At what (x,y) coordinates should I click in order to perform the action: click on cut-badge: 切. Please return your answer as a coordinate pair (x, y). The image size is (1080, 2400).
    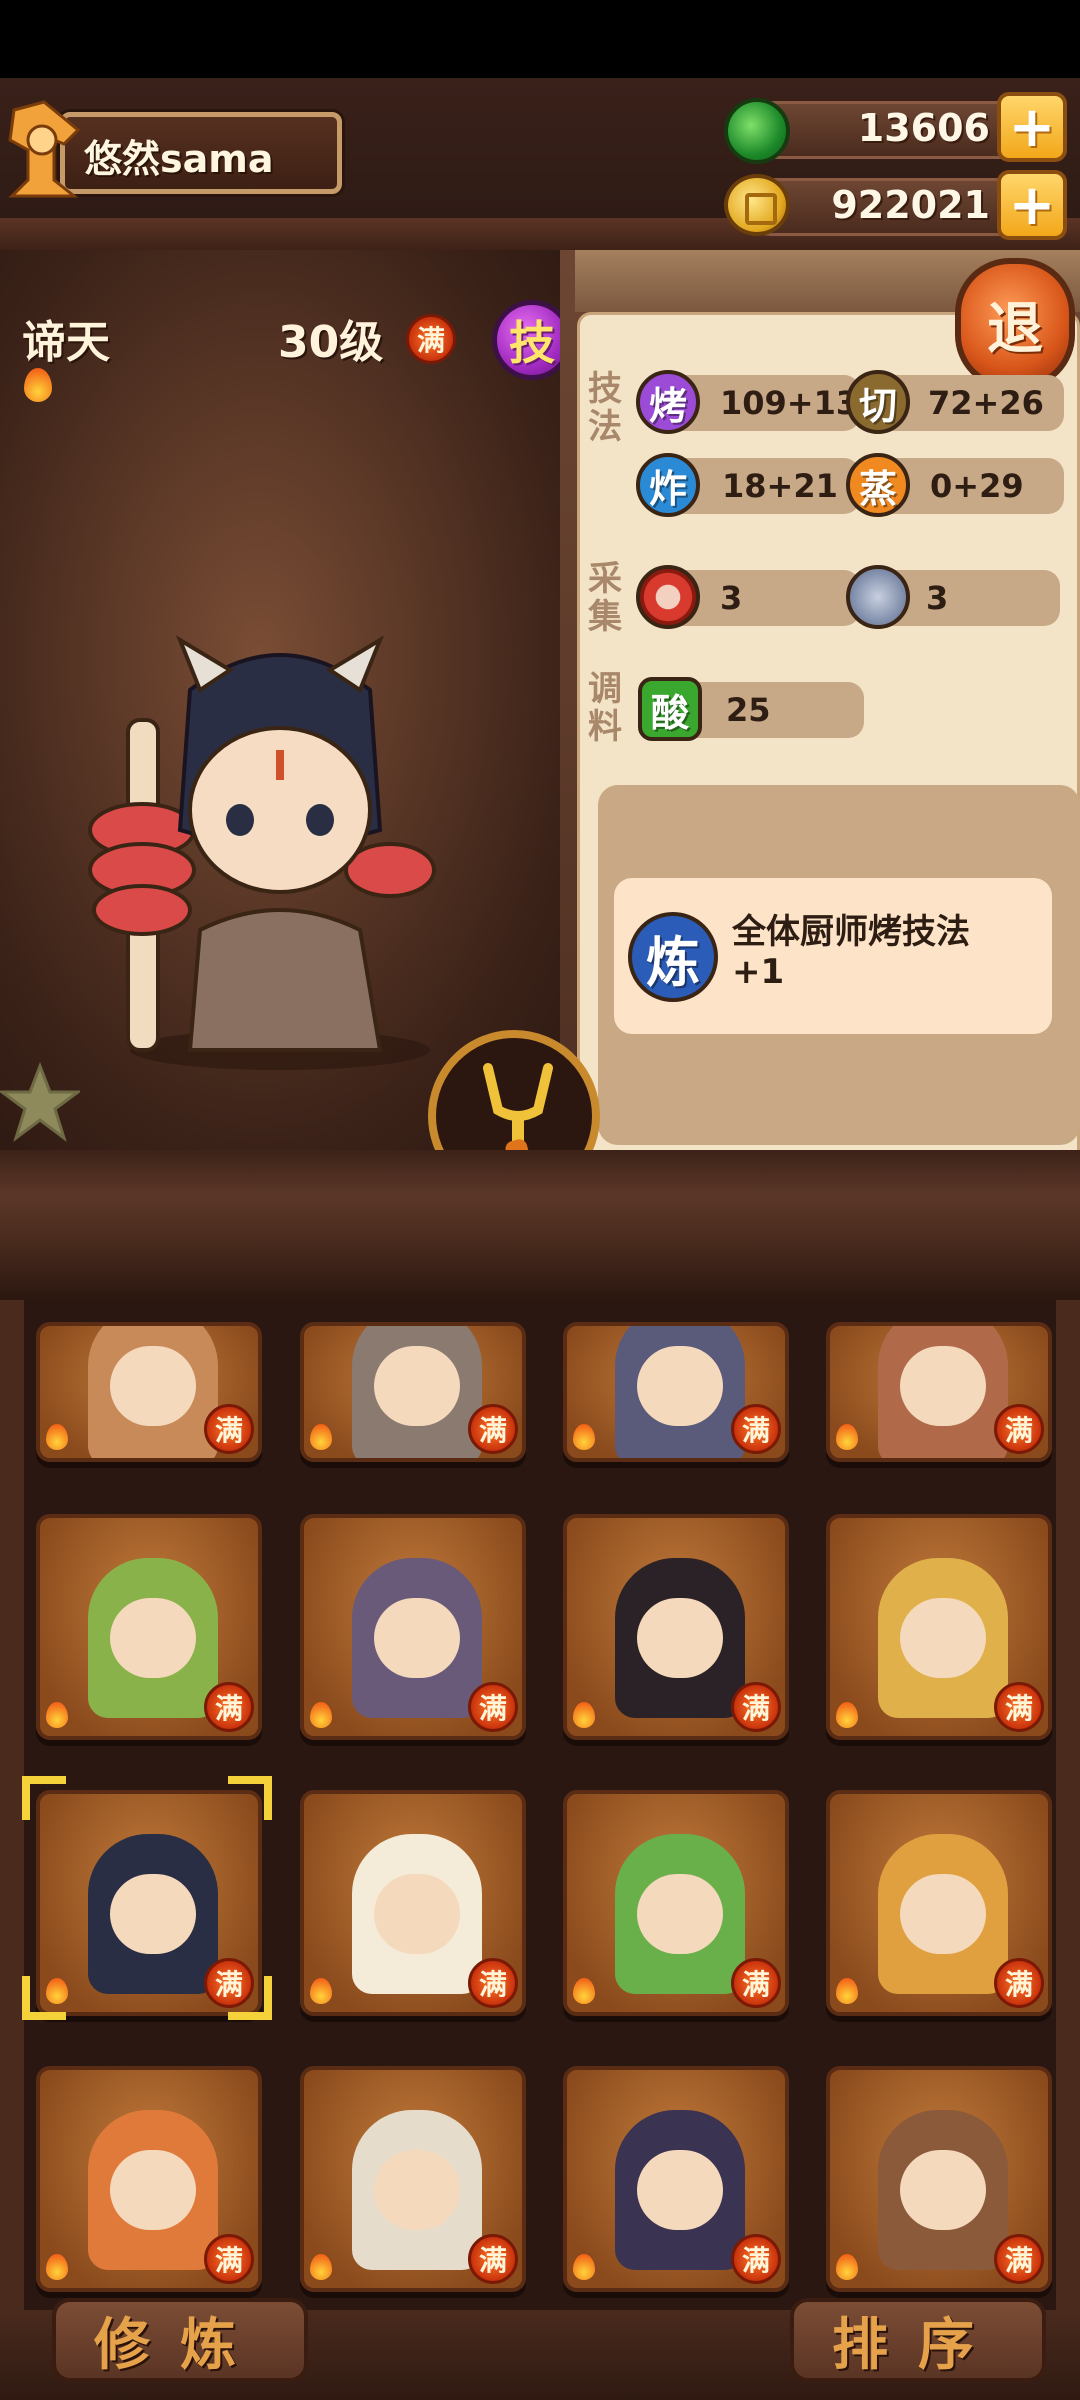
    Looking at the image, I should click on (878, 402).